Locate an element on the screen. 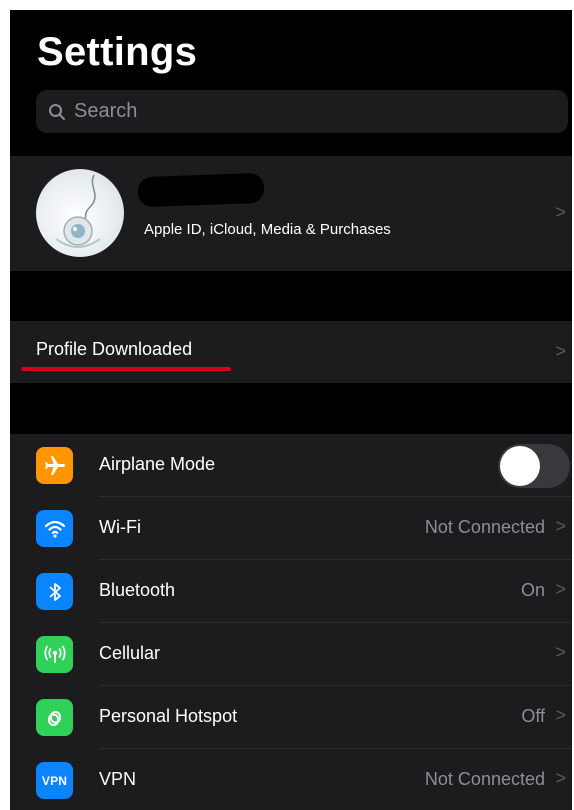  airplane-mode-label: Airplane Mode is located at coordinates (157, 464).